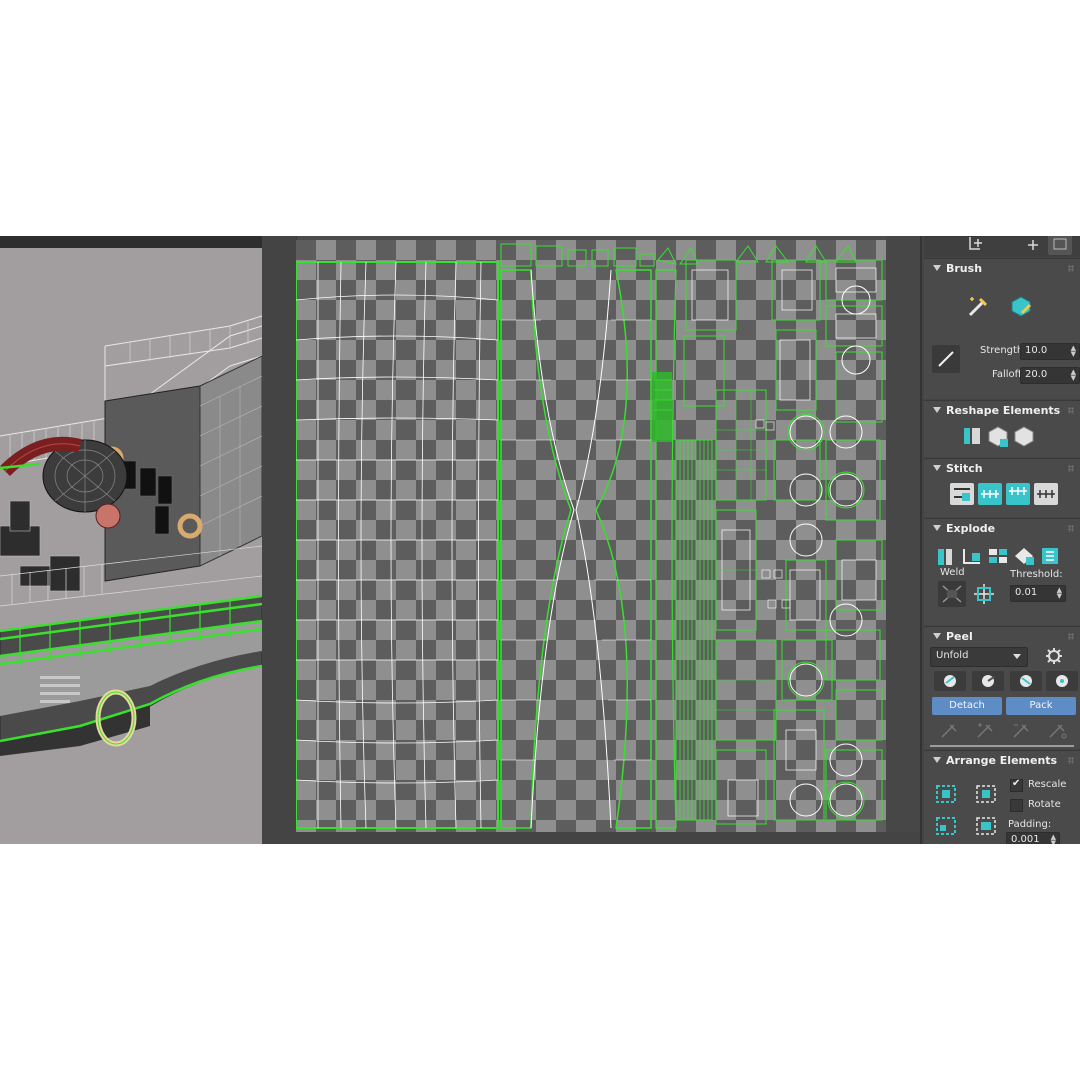 This screenshot has height=1080, width=1080. I want to click on brush-stroke-icon, so click(946, 359).